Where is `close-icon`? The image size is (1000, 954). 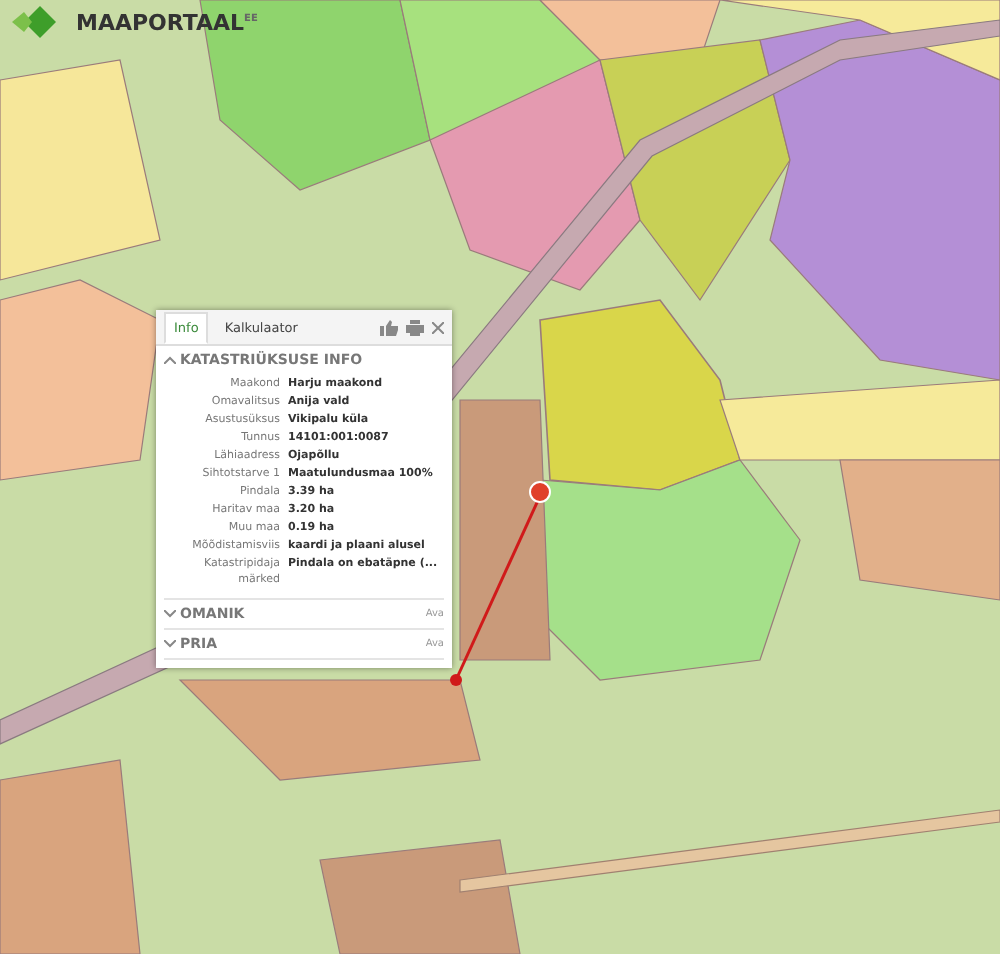
close-icon is located at coordinates (438, 327).